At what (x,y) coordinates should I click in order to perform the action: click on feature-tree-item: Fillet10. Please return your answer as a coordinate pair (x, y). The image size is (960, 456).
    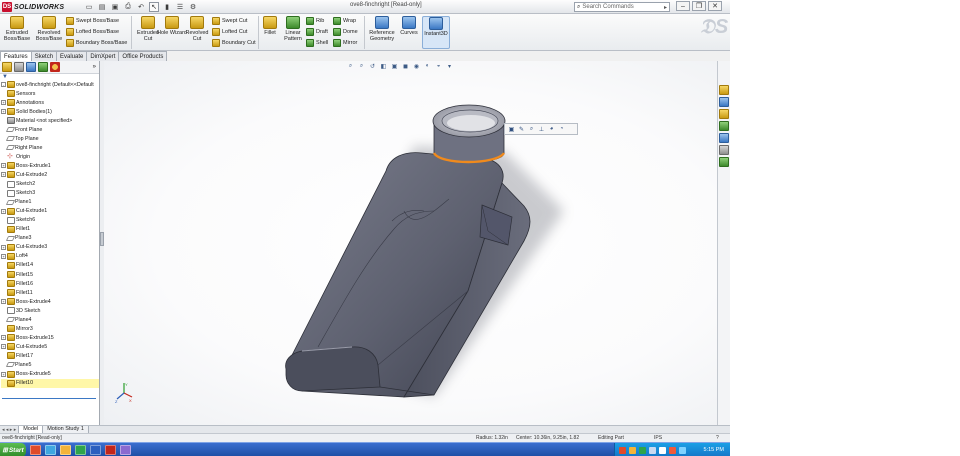
    Looking at the image, I should click on (50, 383).